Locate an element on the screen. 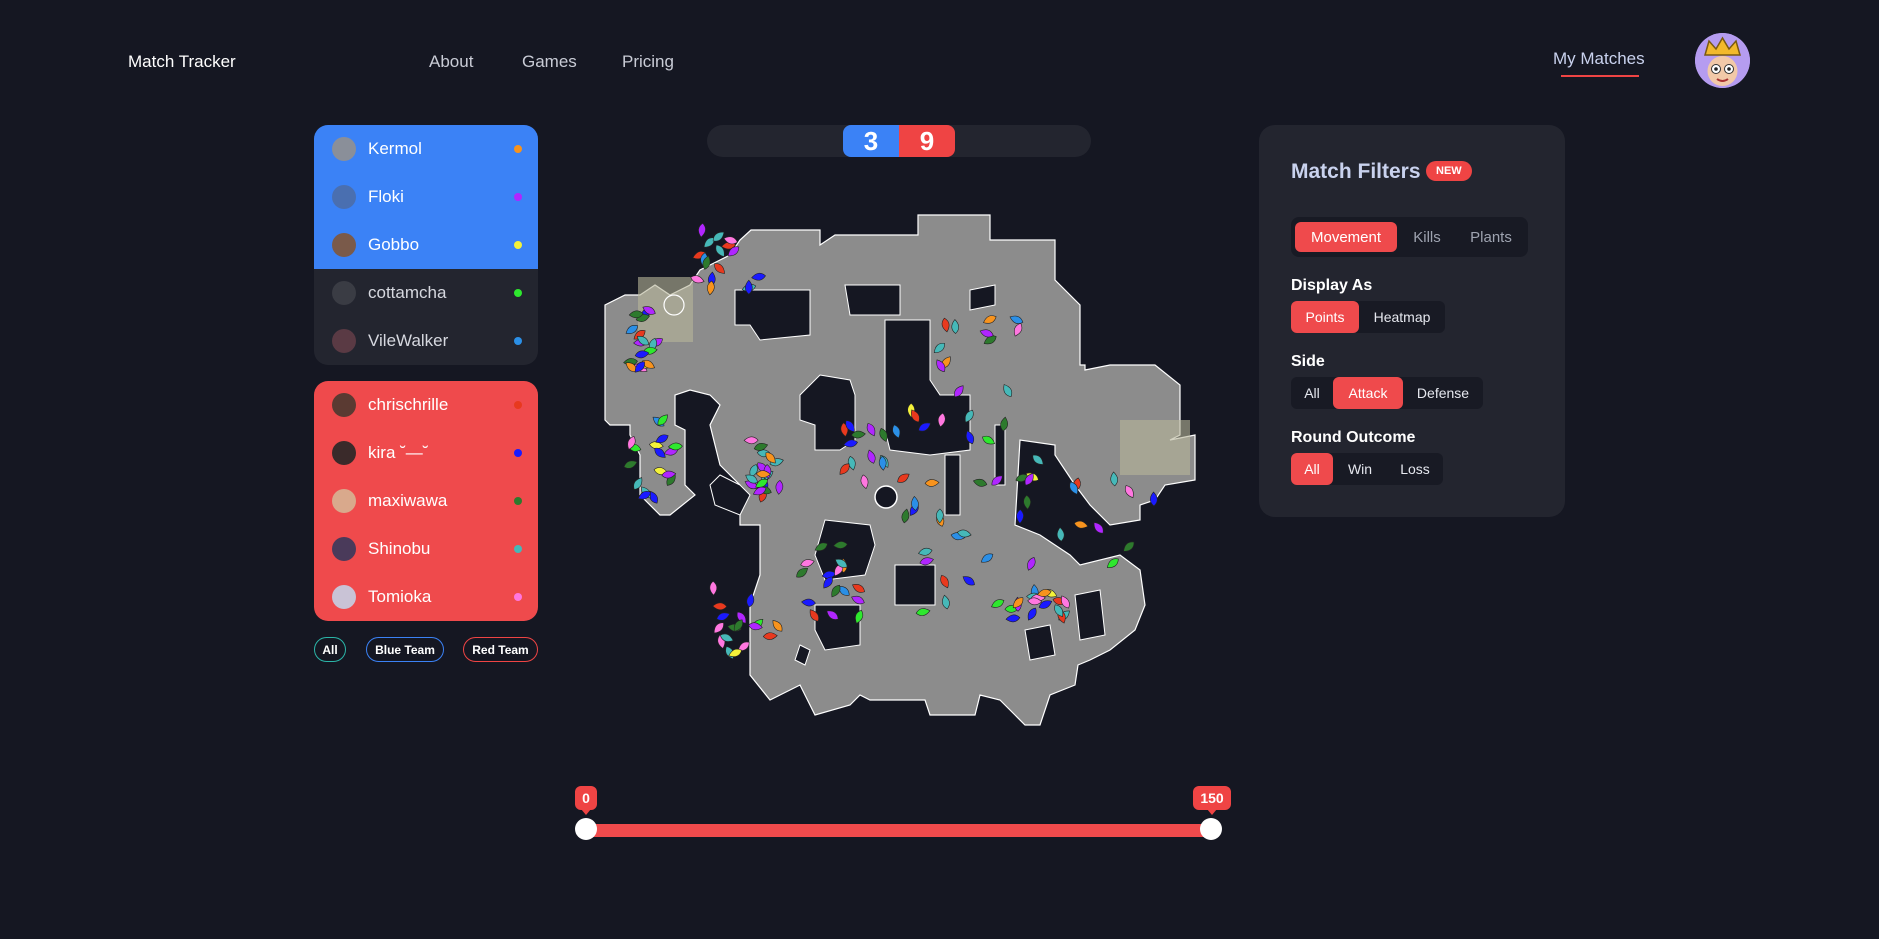 The width and height of the screenshot is (1879, 939). player-name: kira ˘—˘ is located at coordinates (398, 452).